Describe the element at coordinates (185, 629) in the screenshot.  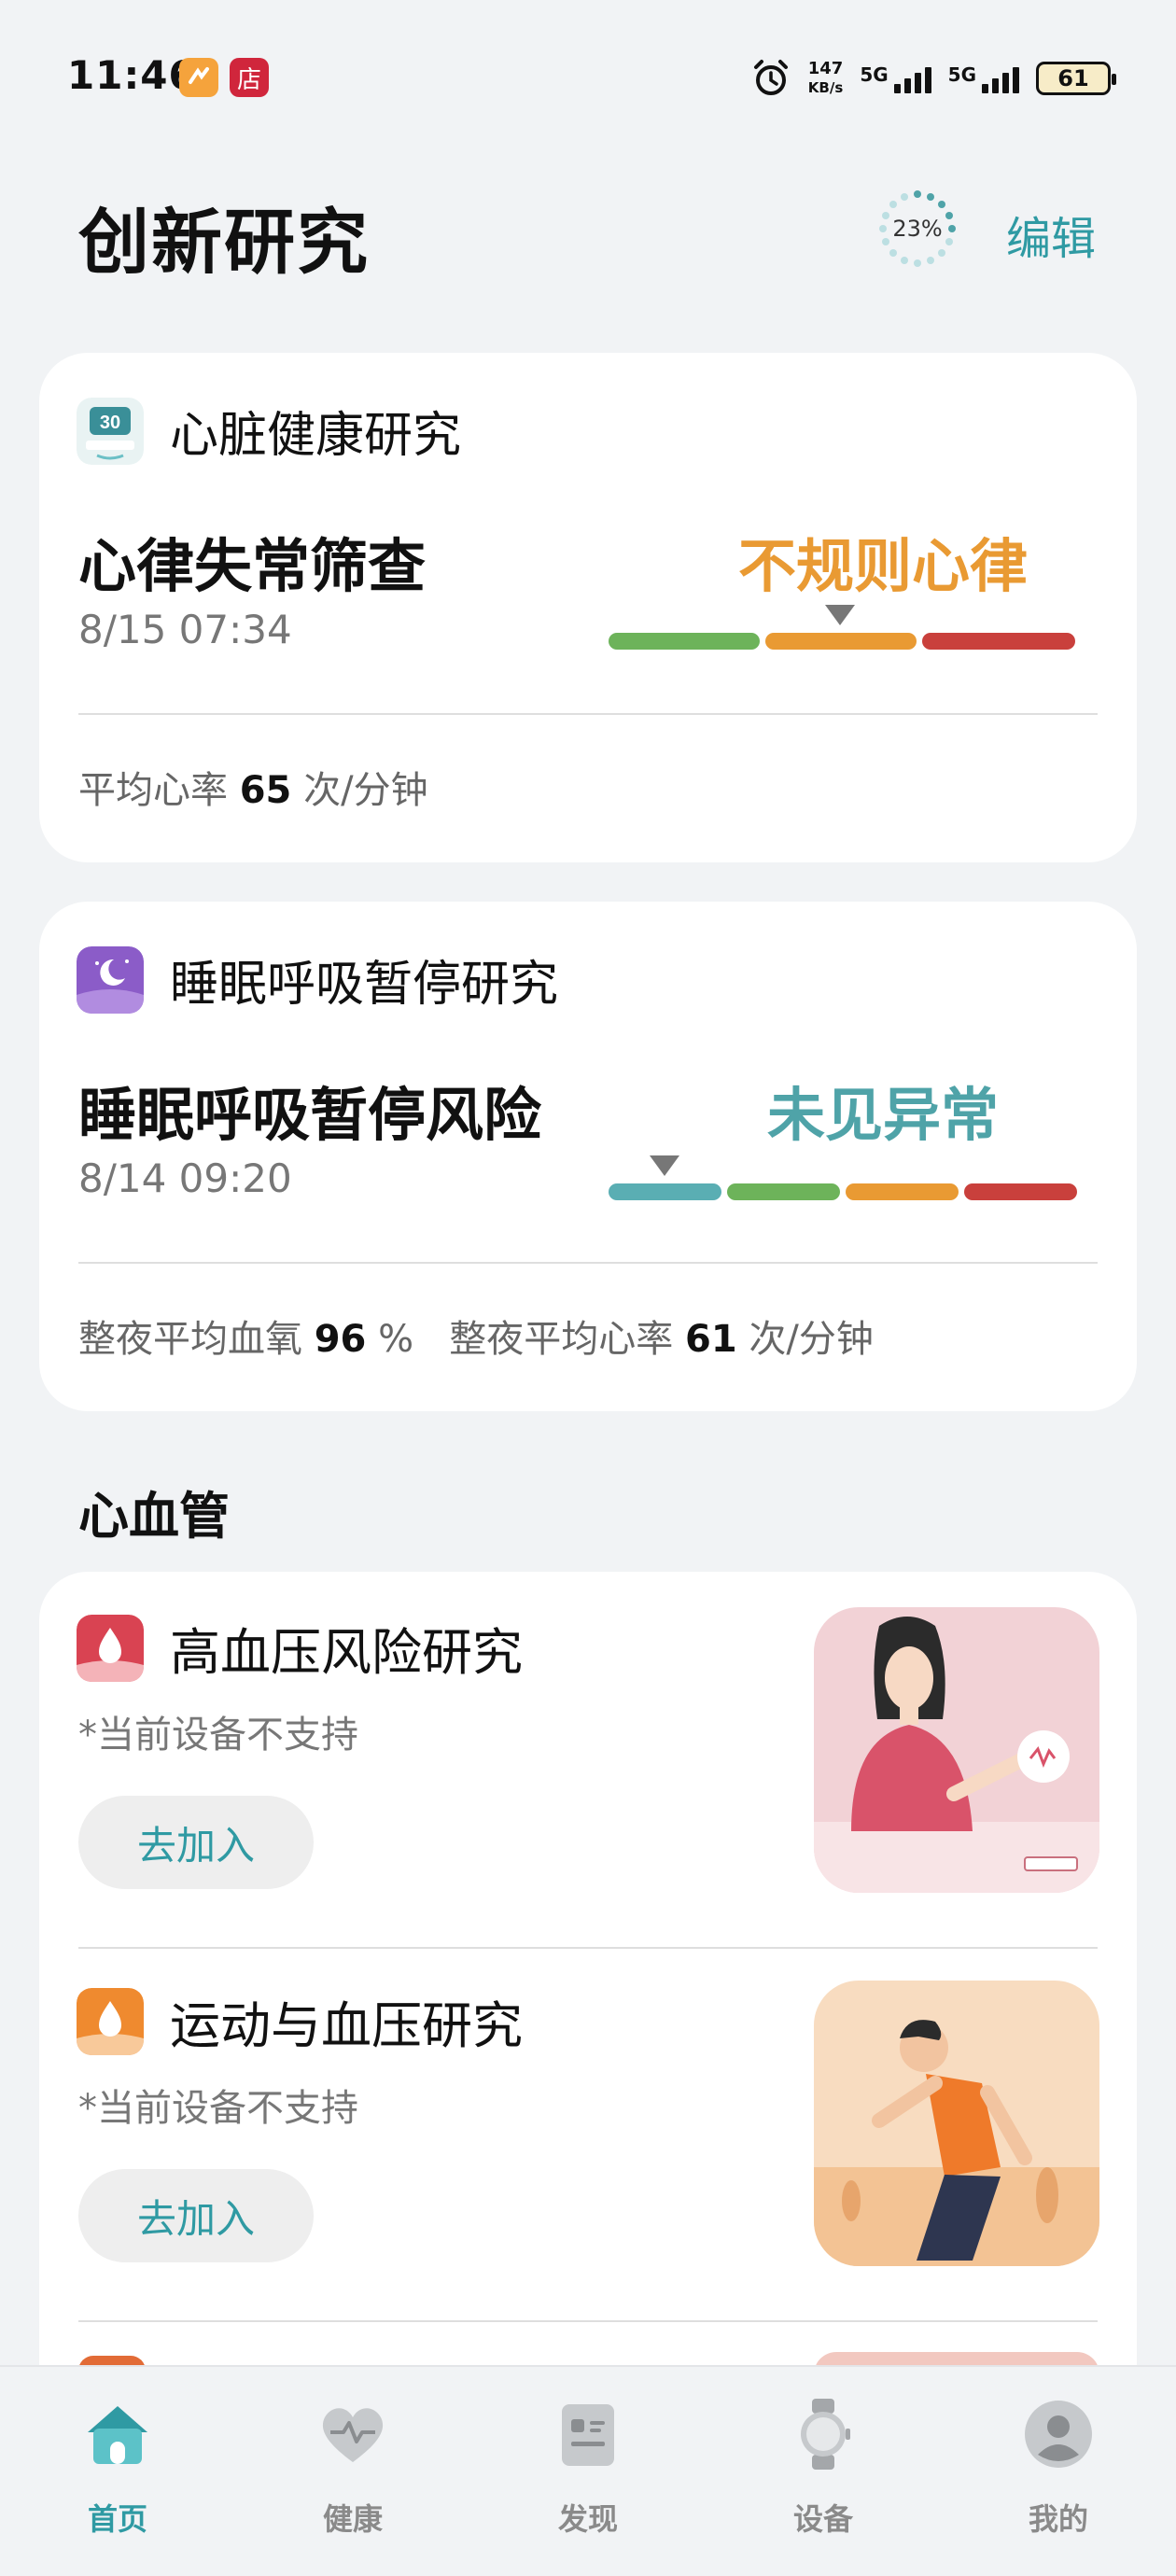
I see `metric-date: 8/15 07:34` at that location.